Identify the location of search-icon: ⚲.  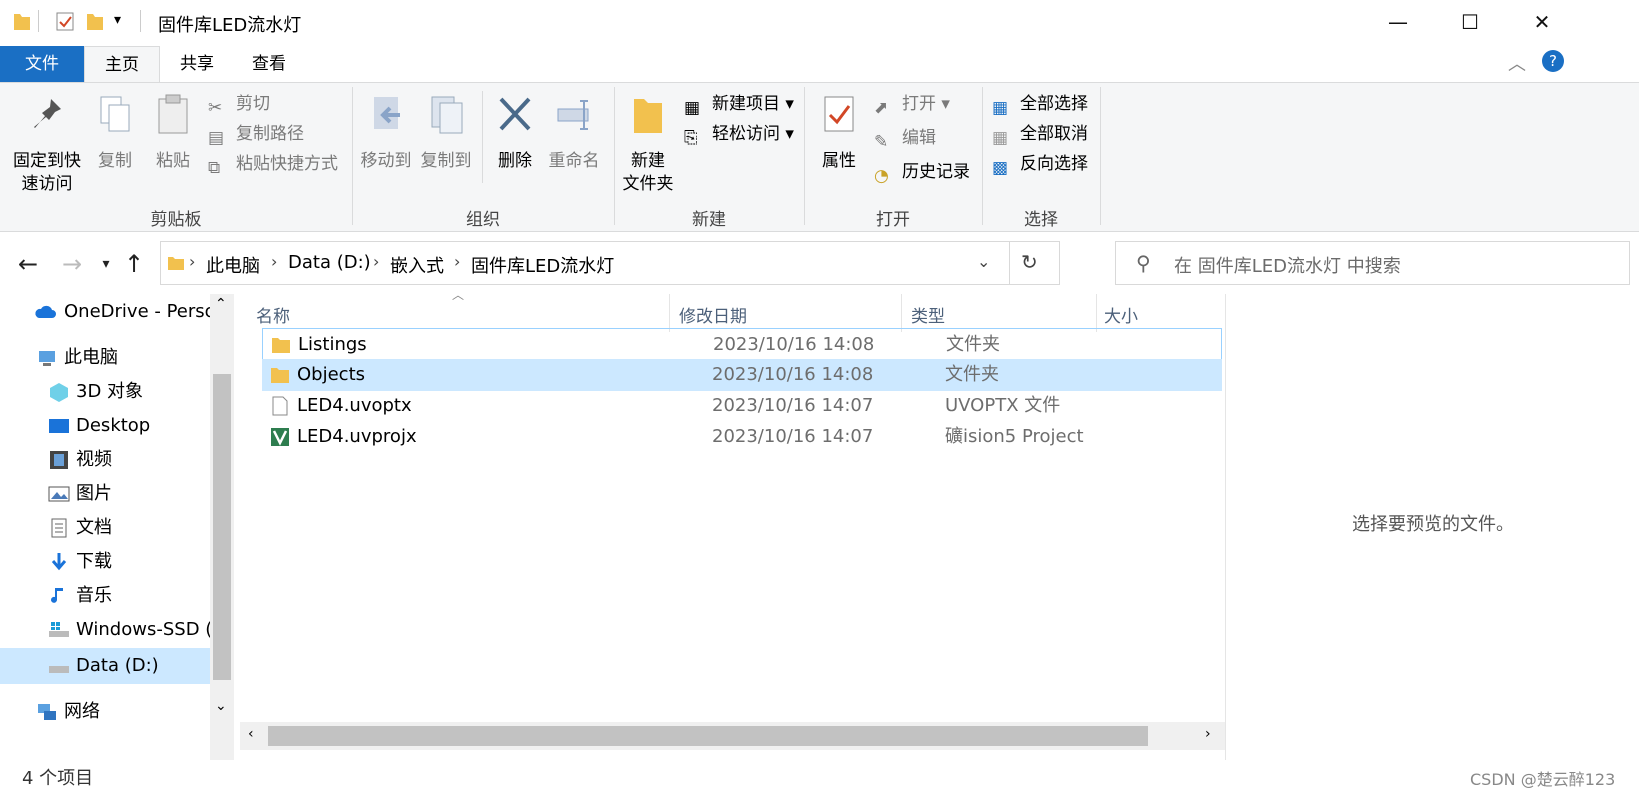
(1143, 263).